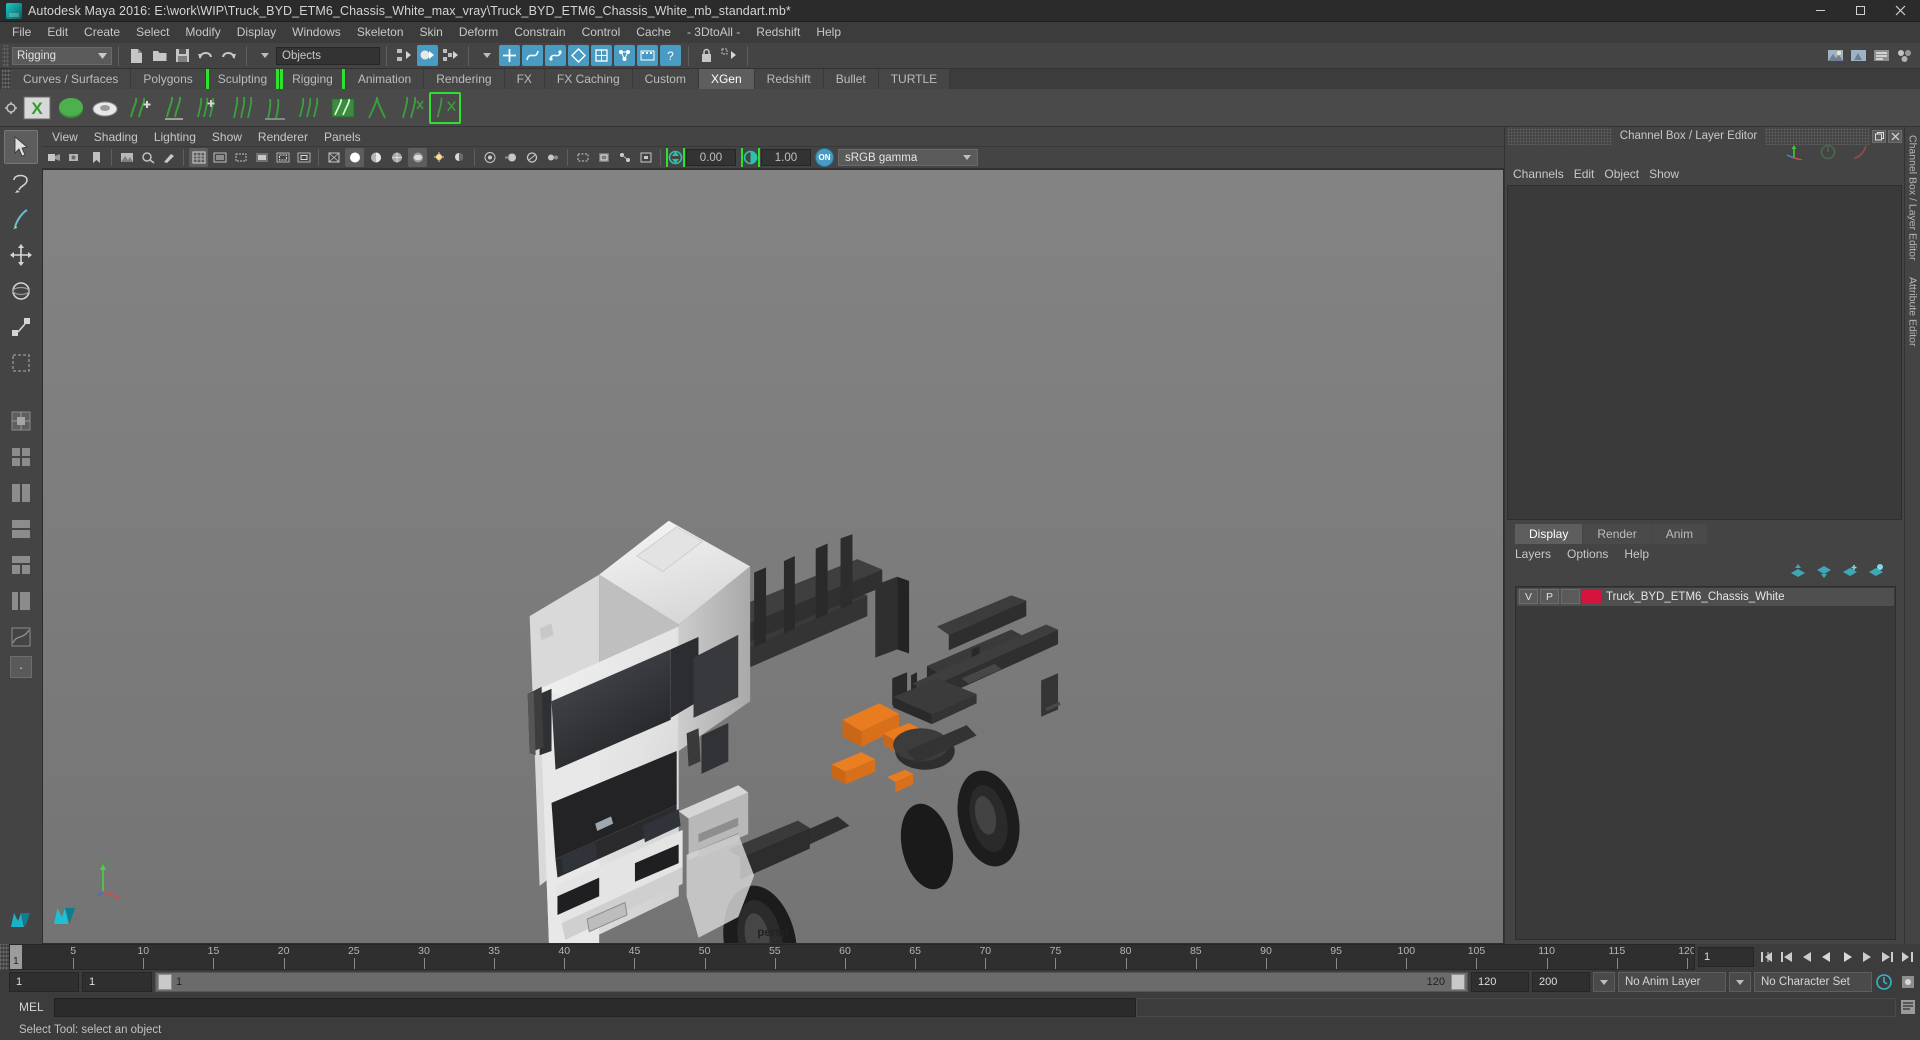 The image size is (1920, 1040). Describe the element at coordinates (264, 55) in the screenshot. I see `selection-mask-dropdown-icon` at that location.